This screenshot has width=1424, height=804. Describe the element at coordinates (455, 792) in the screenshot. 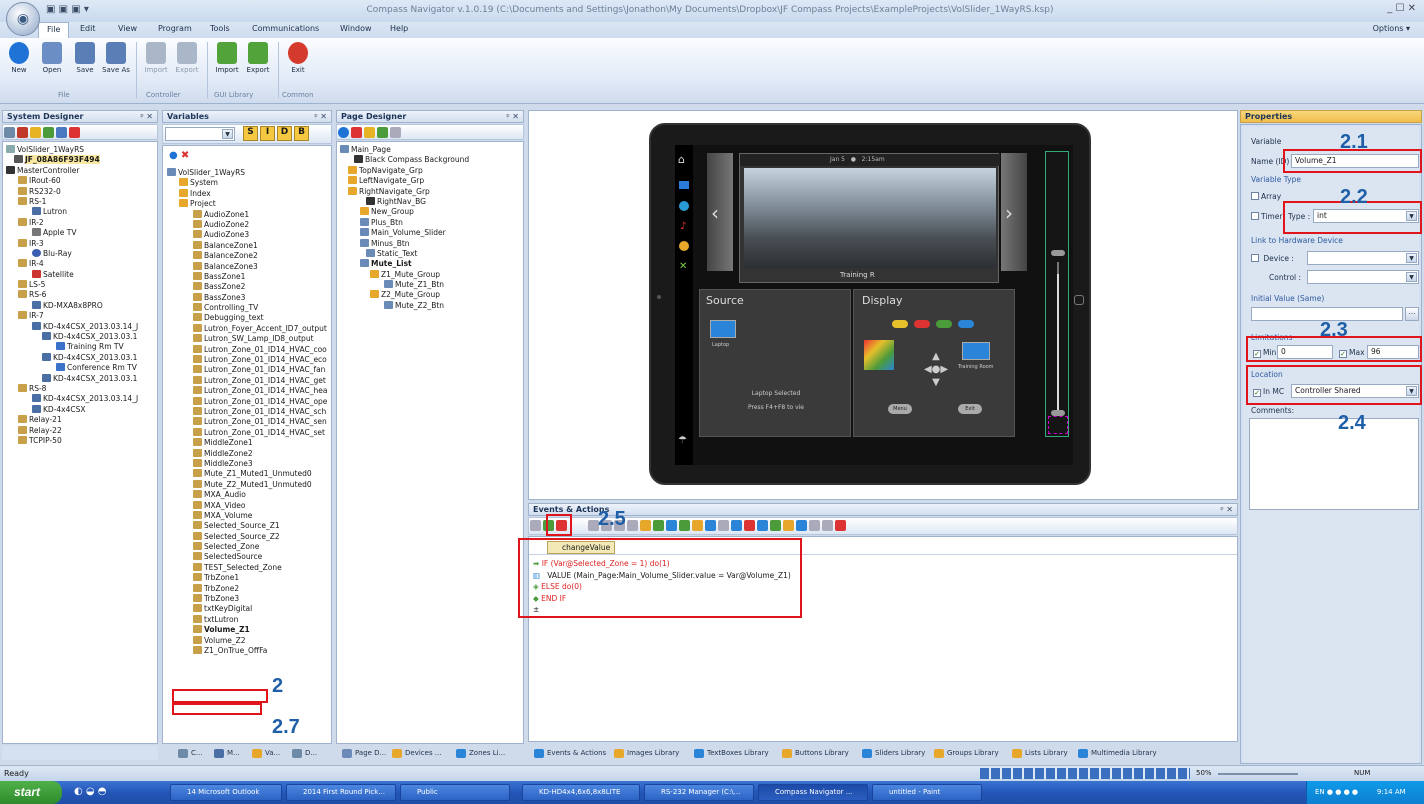

I see `task-public: Public` at that location.